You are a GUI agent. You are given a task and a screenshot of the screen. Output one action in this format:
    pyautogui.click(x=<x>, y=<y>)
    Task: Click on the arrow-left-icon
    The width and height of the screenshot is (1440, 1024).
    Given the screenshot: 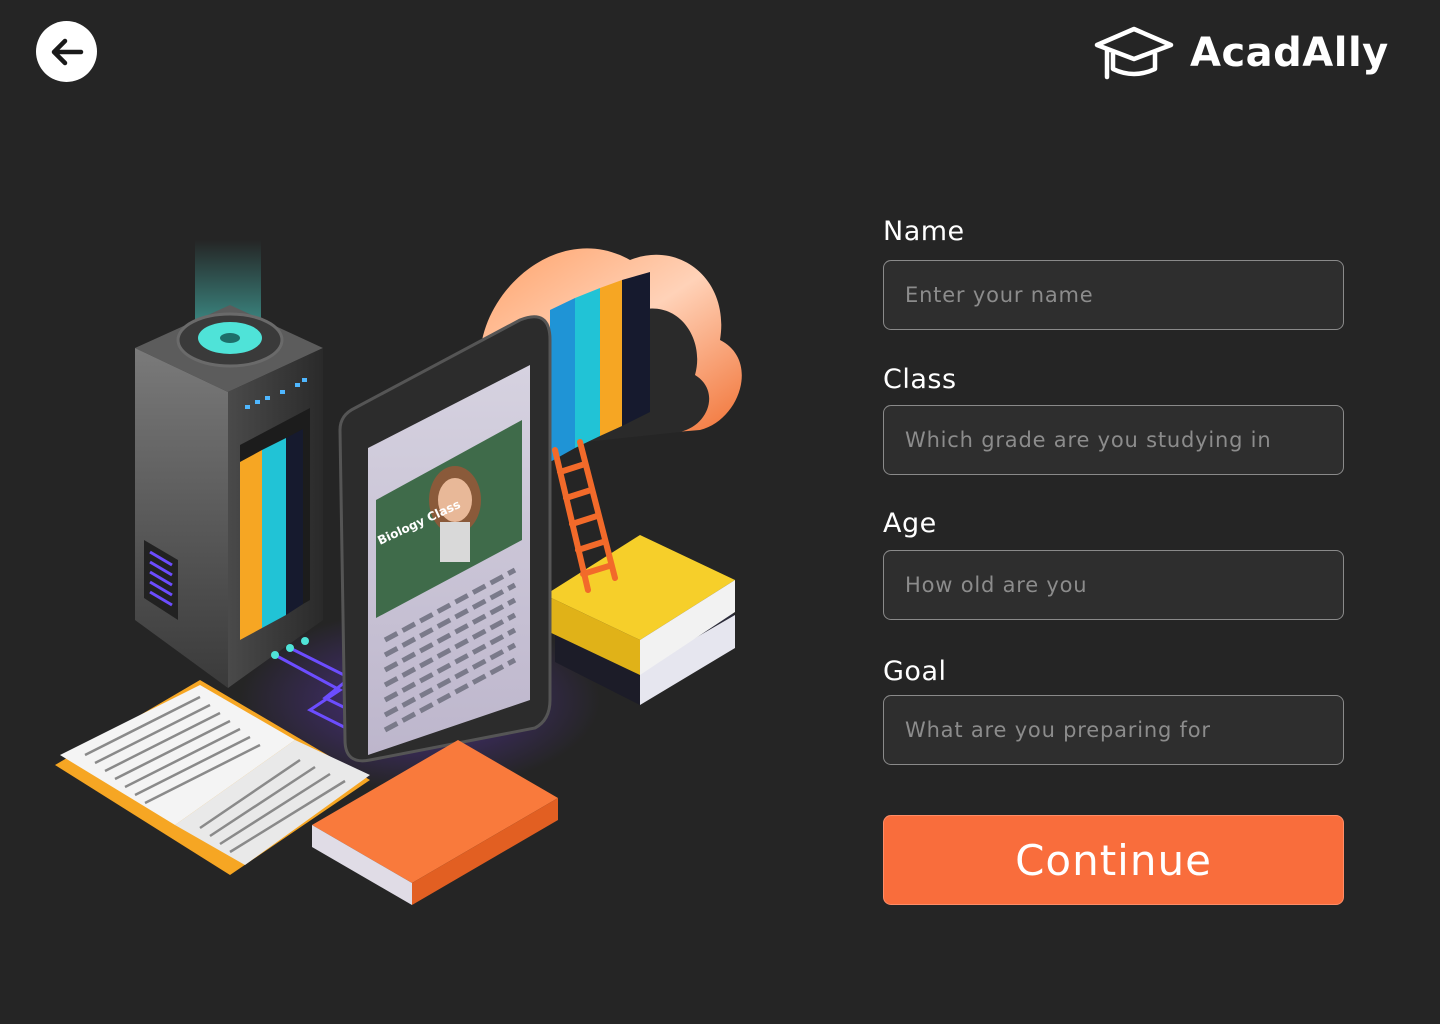 What is the action you would take?
    pyautogui.click(x=67, y=51)
    